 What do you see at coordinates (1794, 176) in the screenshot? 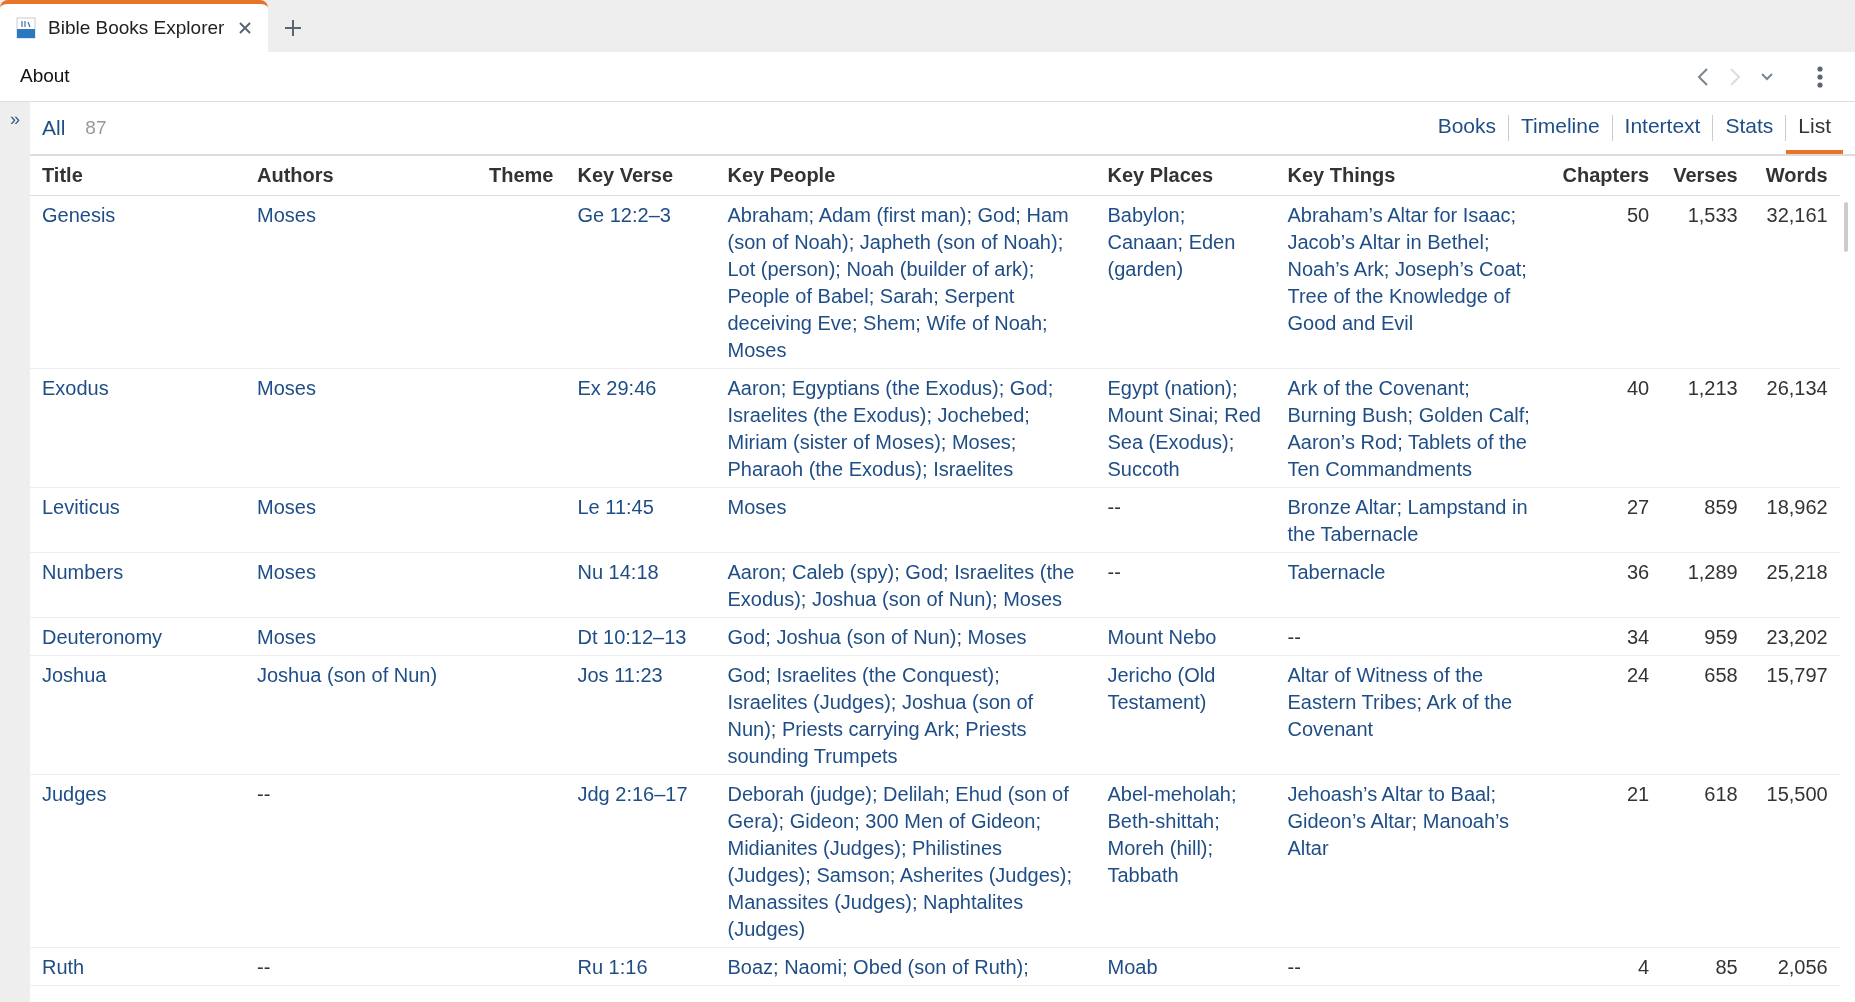
I see `column-header: Words` at bounding box center [1794, 176].